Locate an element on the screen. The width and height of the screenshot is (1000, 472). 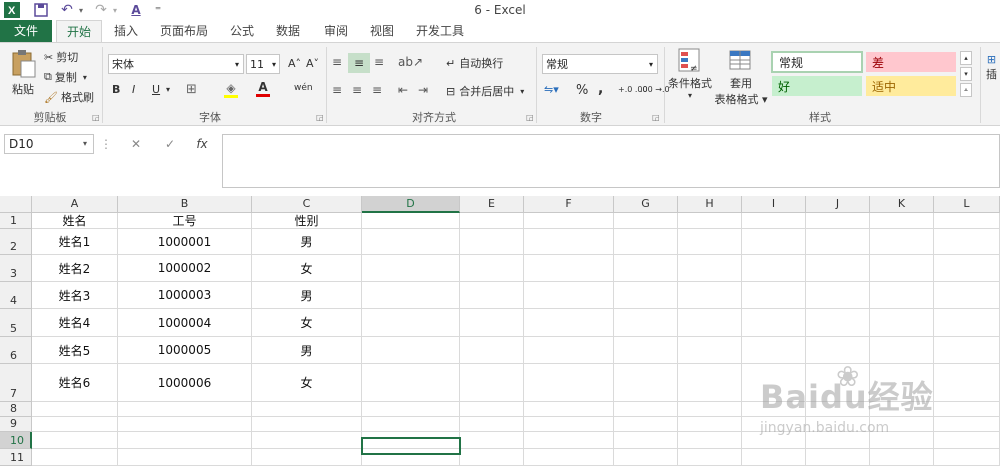
cell-j5 is located at coordinates (838, 323).